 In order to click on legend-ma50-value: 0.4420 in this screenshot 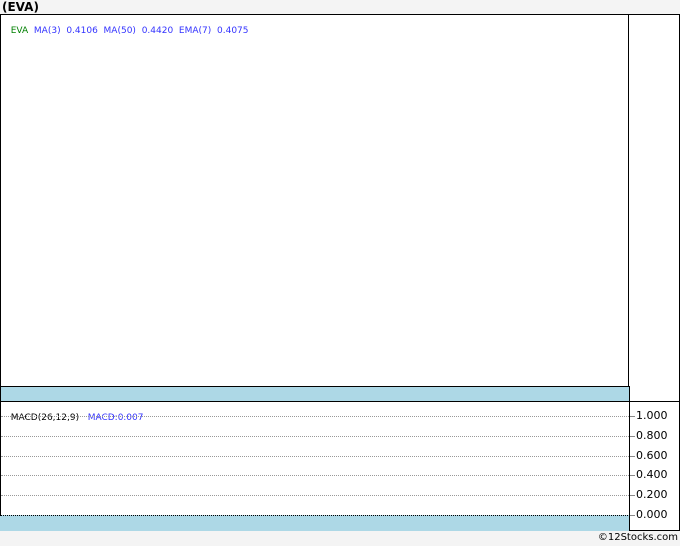, I will do `click(157, 31)`.